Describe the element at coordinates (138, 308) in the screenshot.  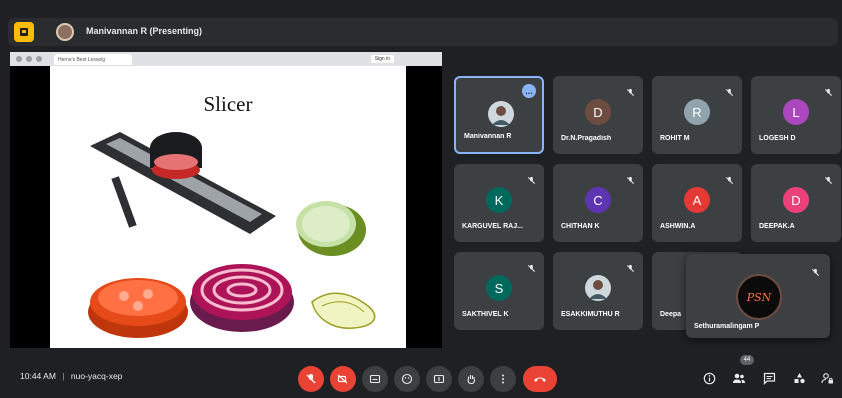
I see `tomato-slices-image` at that location.